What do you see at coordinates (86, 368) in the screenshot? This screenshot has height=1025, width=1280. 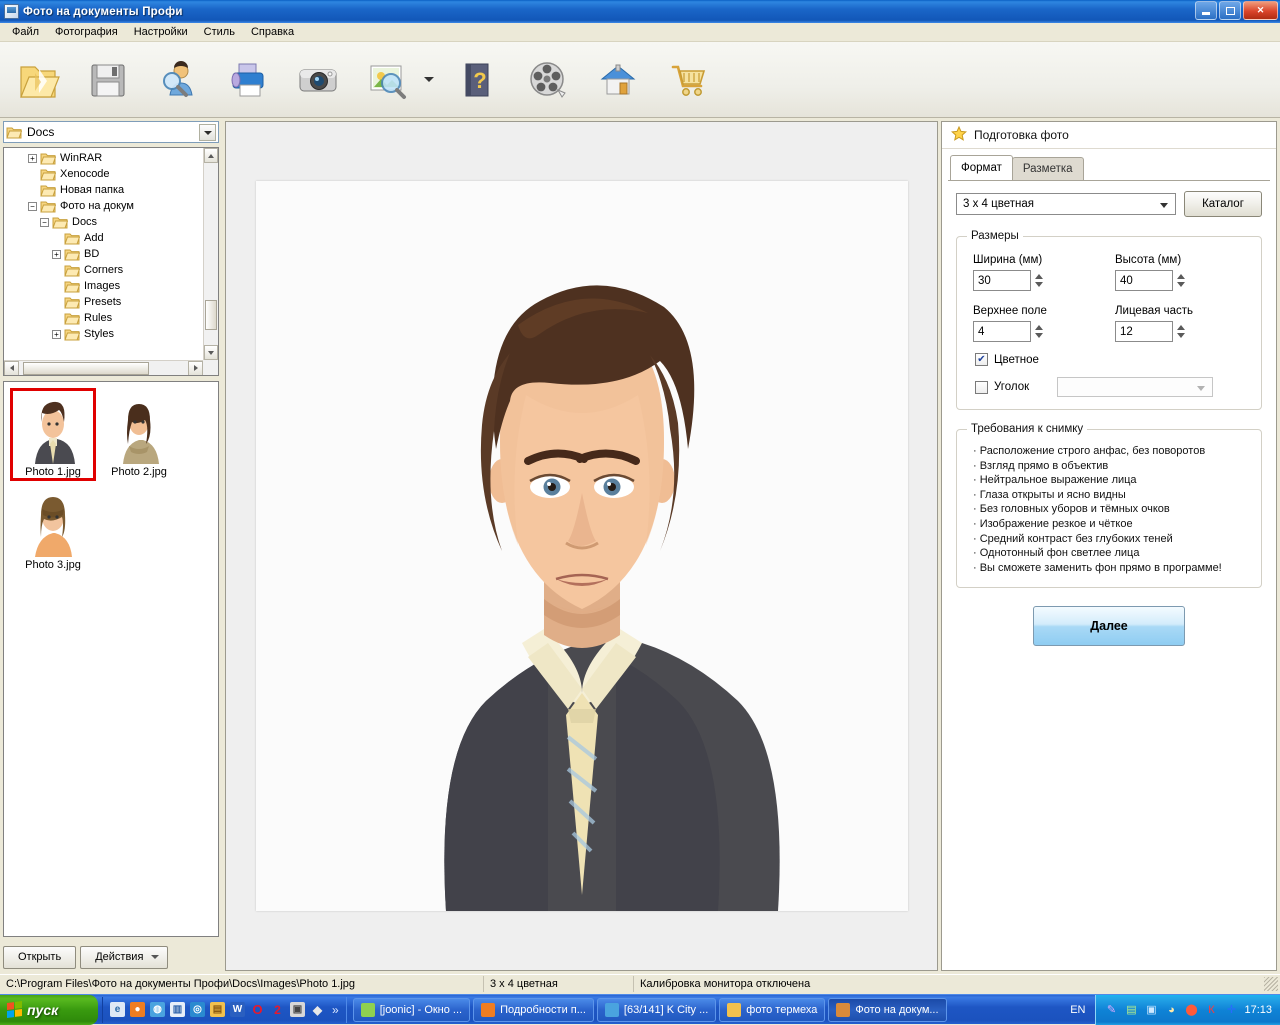 I see `tree-hscroll-thumb` at bounding box center [86, 368].